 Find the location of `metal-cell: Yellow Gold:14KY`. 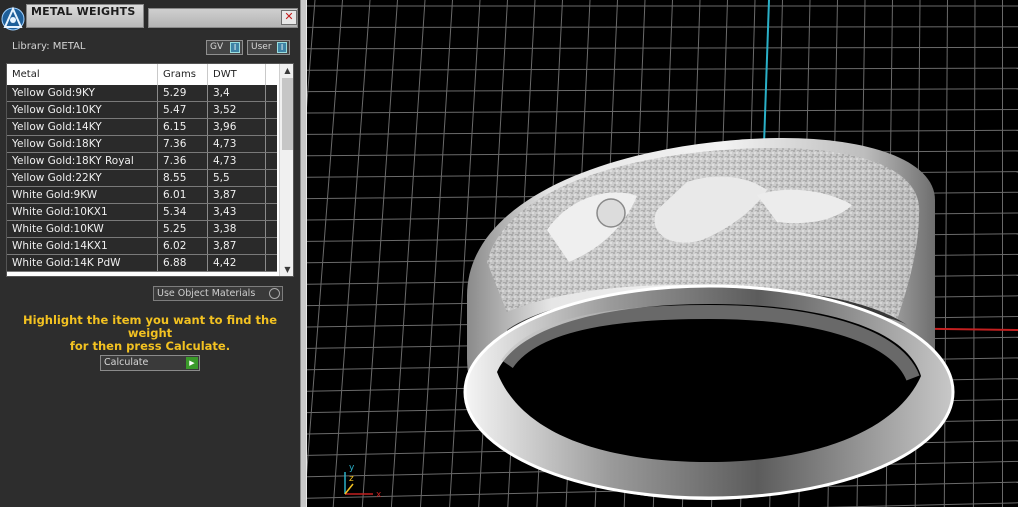

metal-cell: Yellow Gold:14KY is located at coordinates (82, 127).